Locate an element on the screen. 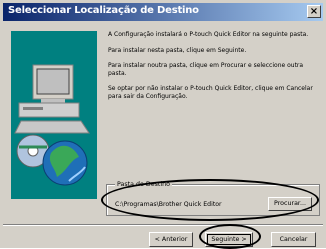  close-button: × is located at coordinates (314, 11).